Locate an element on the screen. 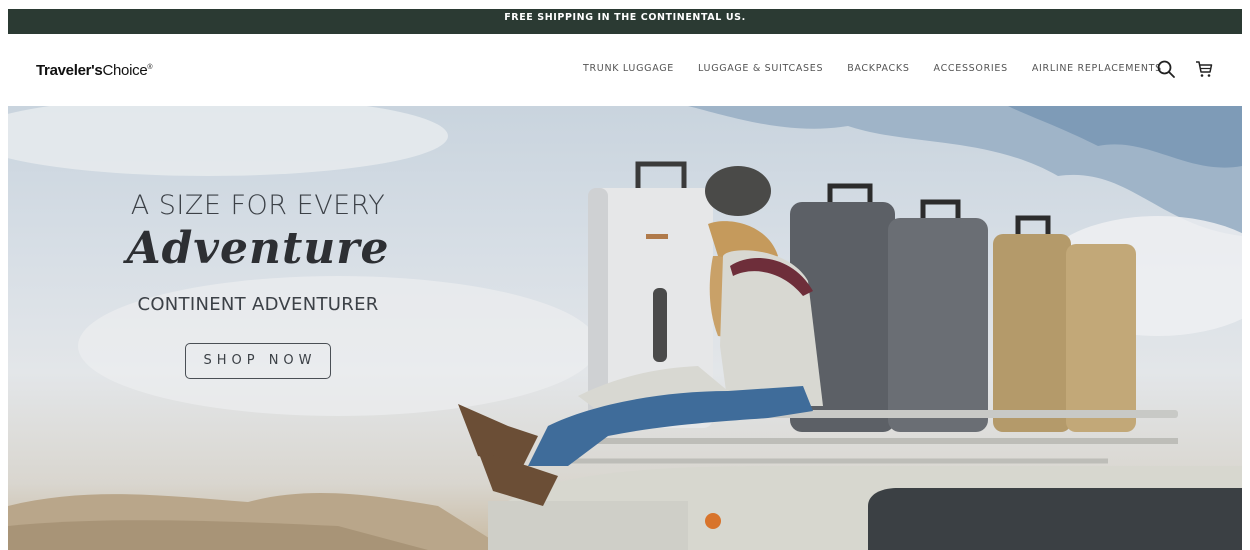  brand-logo: Traveler'sChoice® is located at coordinates (94, 70).